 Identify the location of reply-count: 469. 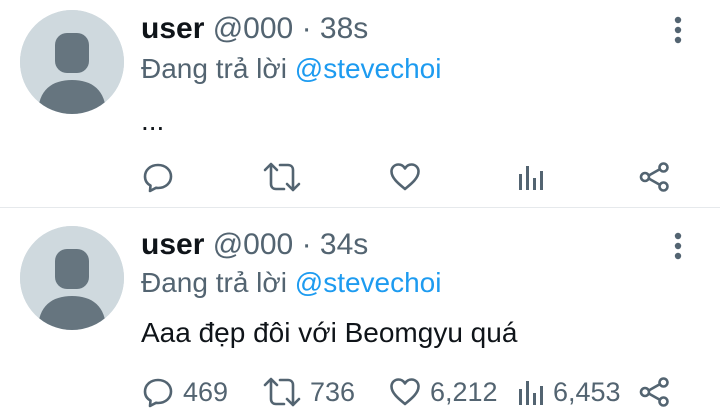
(206, 392).